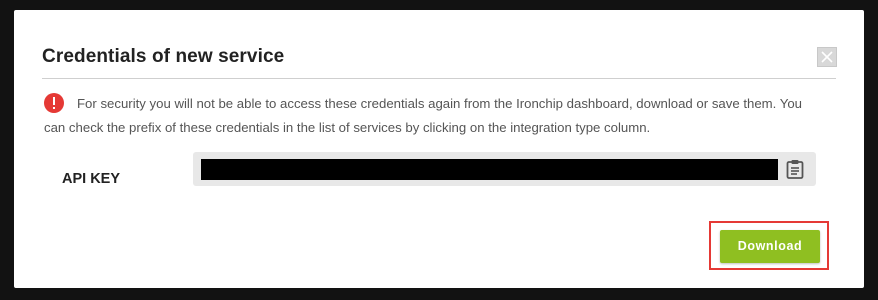 This screenshot has width=878, height=300. What do you see at coordinates (91, 179) in the screenshot?
I see `api-key-label: API KEY` at bounding box center [91, 179].